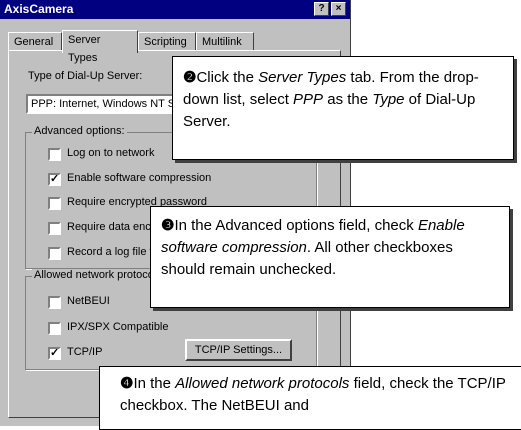 This screenshot has width=521, height=430. I want to click on callout-emphasis: Server Types, so click(302, 77).